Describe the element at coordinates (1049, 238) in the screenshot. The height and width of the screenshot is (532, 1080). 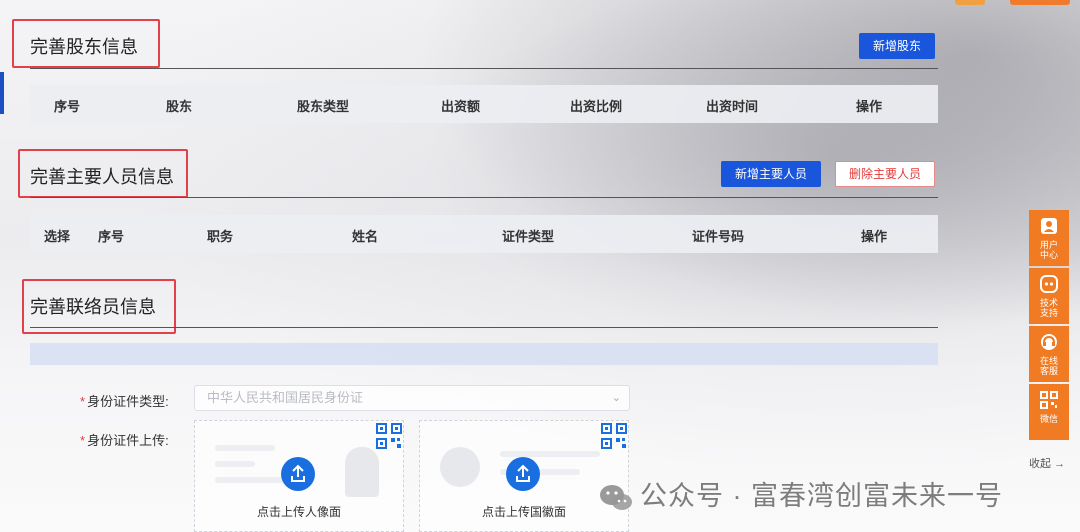
I see `user-center-button: 用户 中心` at that location.